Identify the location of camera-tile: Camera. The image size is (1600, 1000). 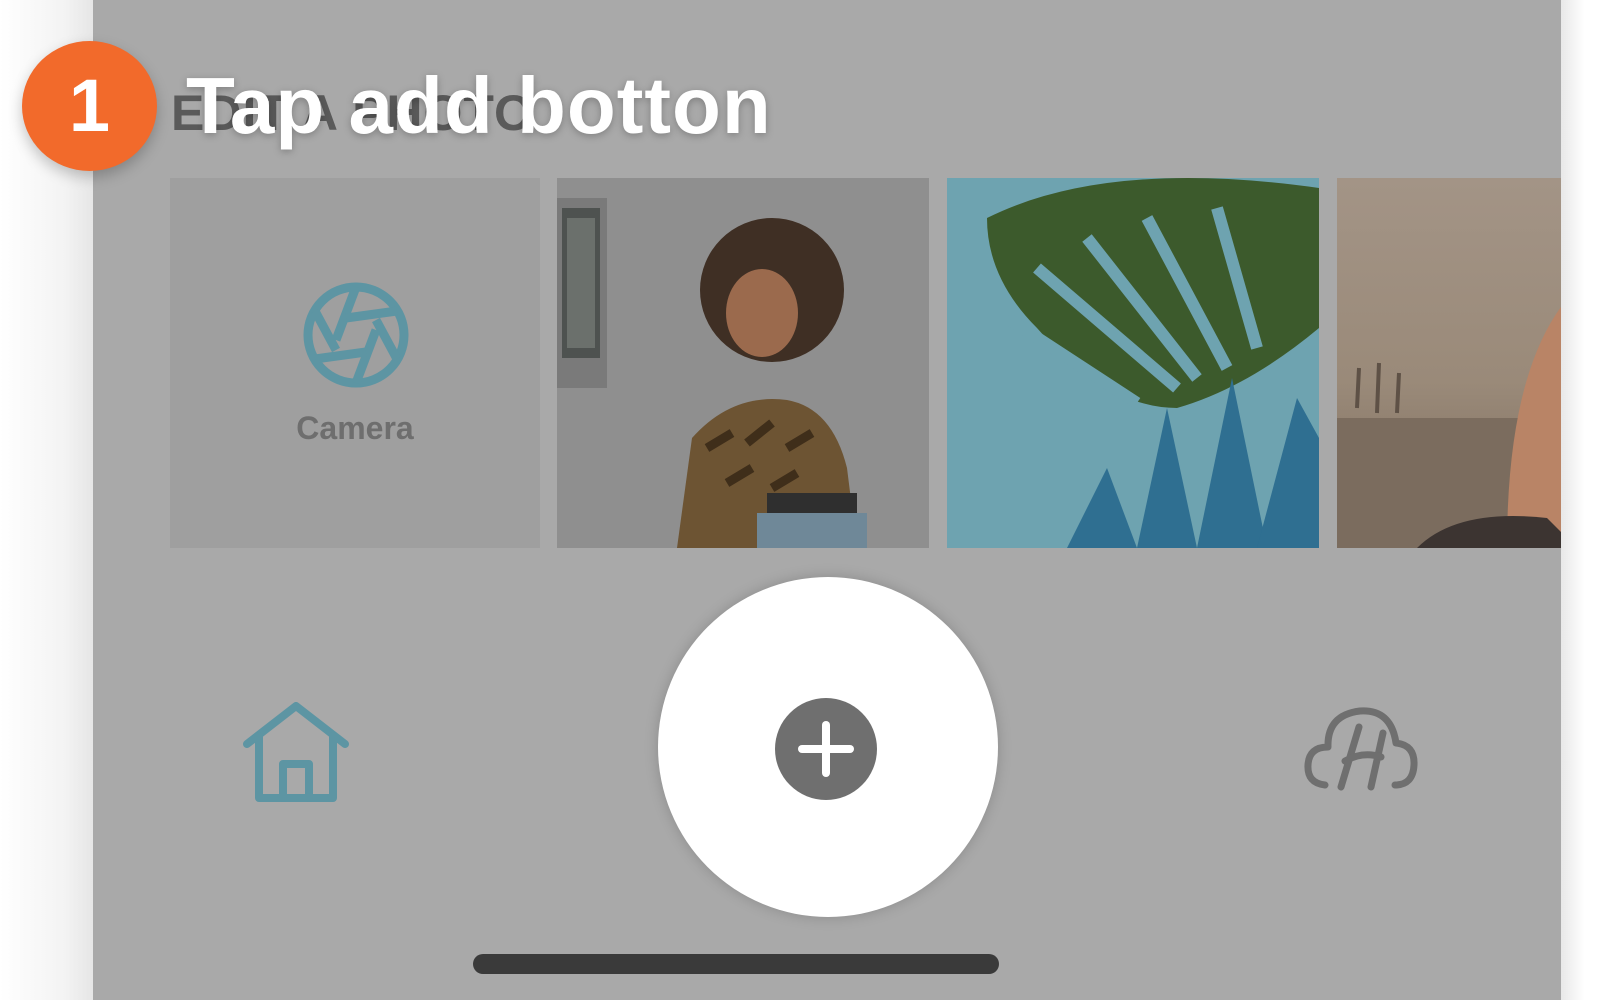
(355, 363).